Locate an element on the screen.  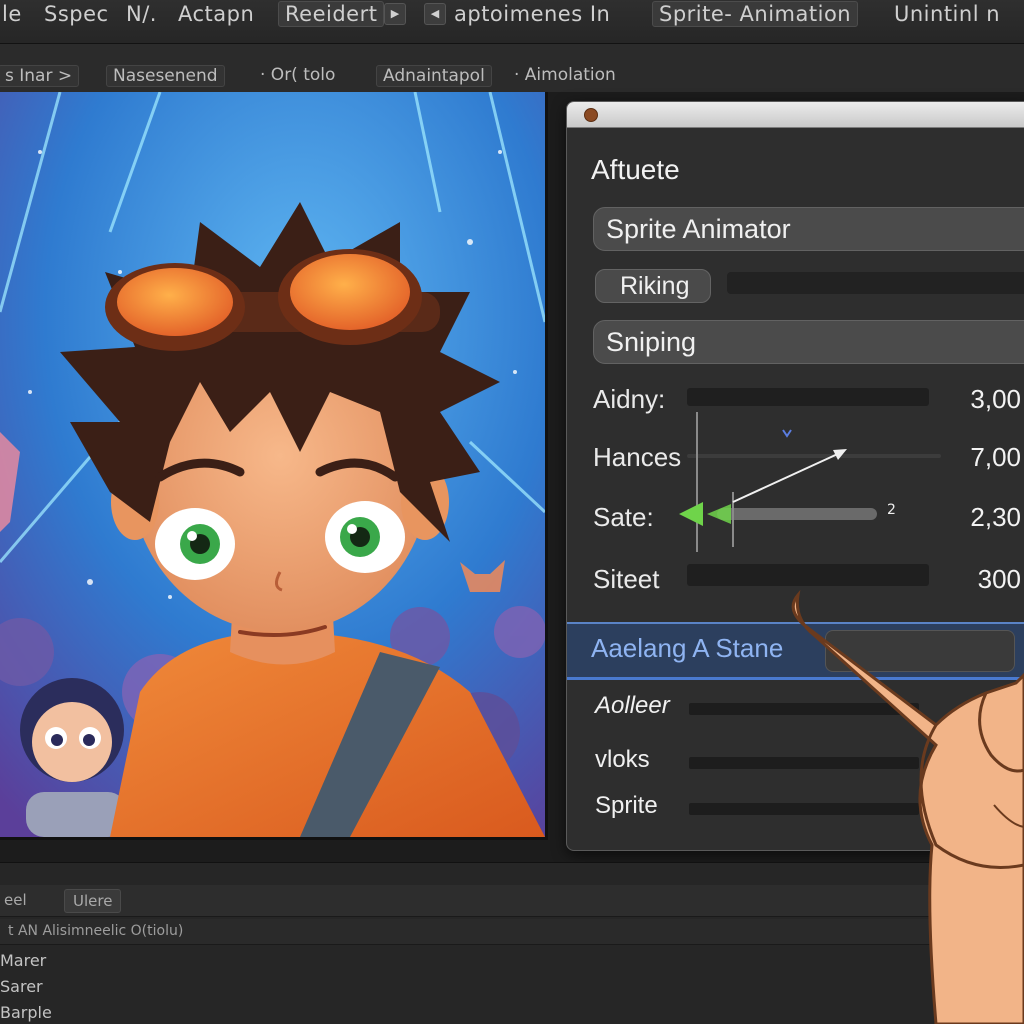
sniping-field: Sniping is located at coordinates (808, 342).